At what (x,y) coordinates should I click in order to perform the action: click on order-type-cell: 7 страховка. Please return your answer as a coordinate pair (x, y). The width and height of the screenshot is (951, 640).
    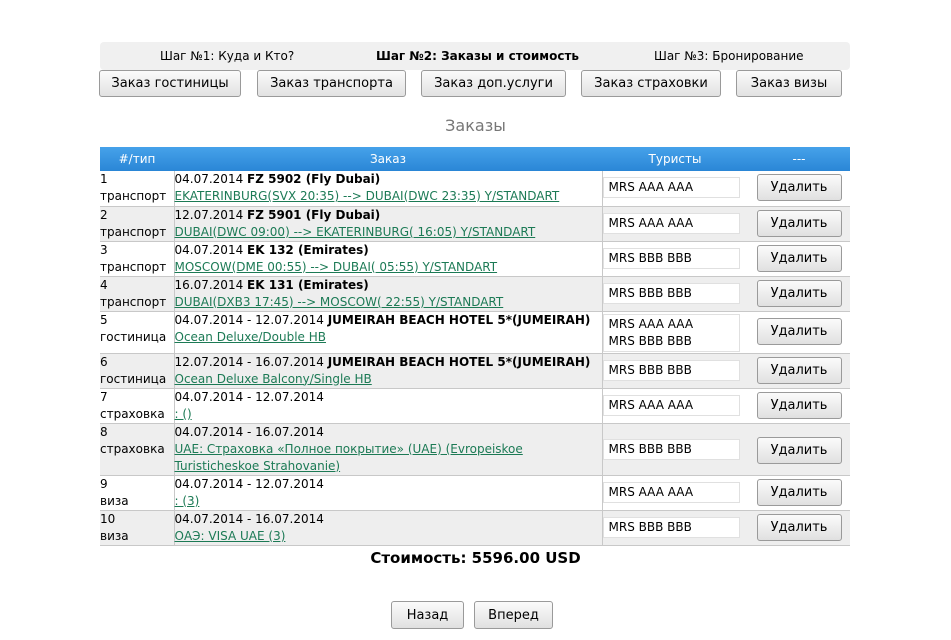
    Looking at the image, I should click on (137, 406).